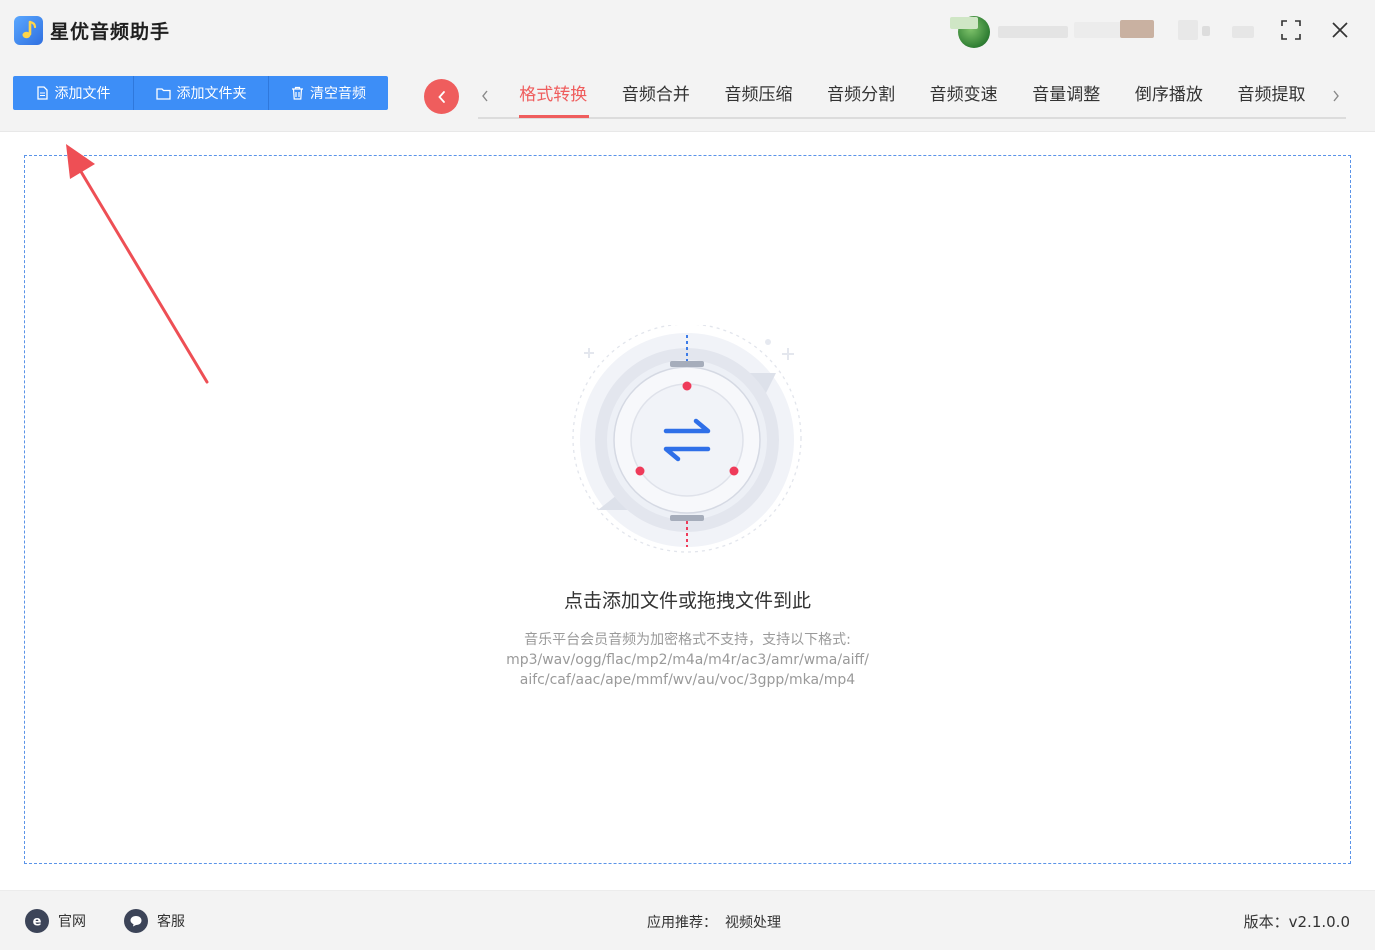  What do you see at coordinates (297, 93) in the screenshot?
I see `trash-icon` at bounding box center [297, 93].